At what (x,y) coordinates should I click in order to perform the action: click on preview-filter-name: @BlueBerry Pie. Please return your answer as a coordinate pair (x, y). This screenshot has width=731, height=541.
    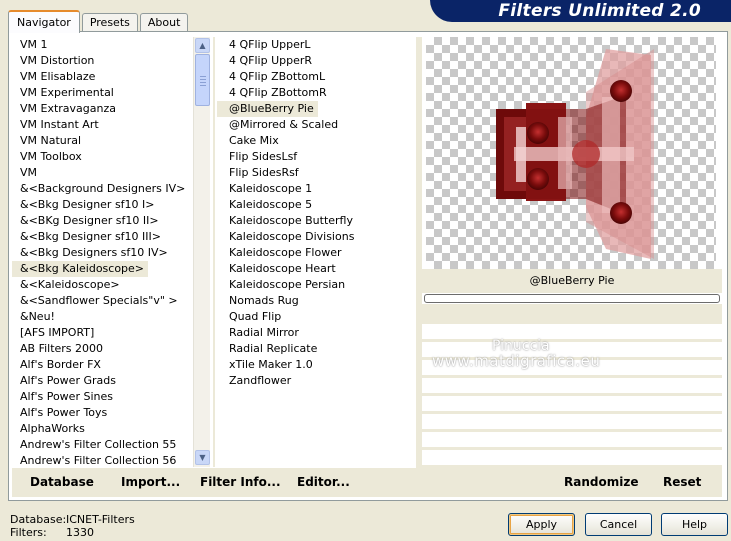
    Looking at the image, I should click on (572, 281).